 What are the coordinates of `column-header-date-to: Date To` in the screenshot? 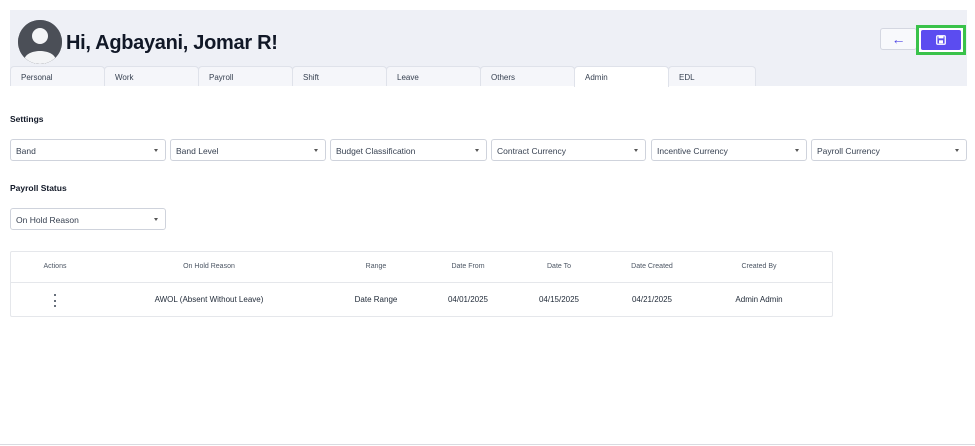 It's located at (559, 266).